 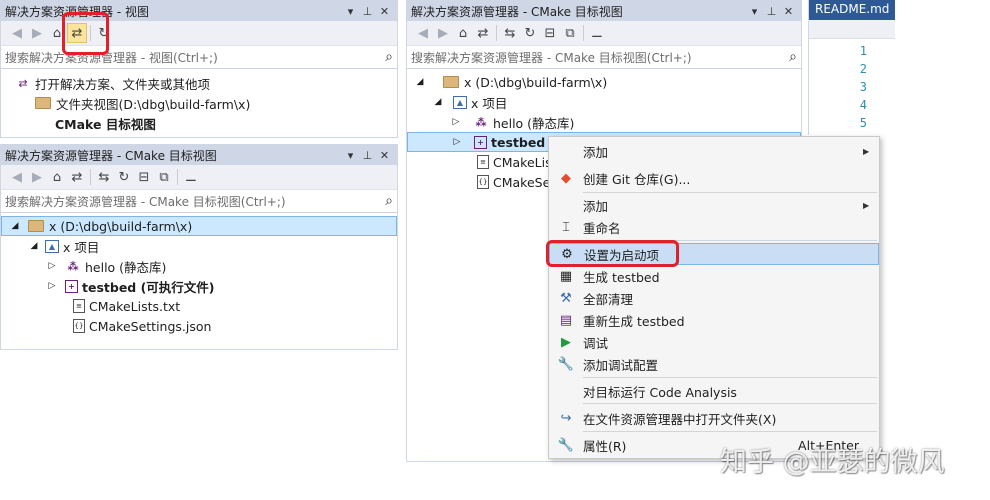 What do you see at coordinates (199, 123) in the screenshot?
I see `list-item-cmake-targets-view: CMake 目标视图` at bounding box center [199, 123].